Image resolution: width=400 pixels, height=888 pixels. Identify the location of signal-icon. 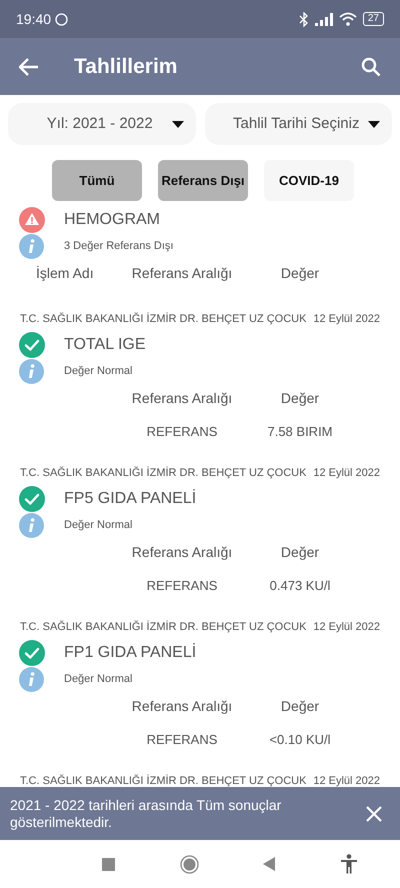
(323, 19).